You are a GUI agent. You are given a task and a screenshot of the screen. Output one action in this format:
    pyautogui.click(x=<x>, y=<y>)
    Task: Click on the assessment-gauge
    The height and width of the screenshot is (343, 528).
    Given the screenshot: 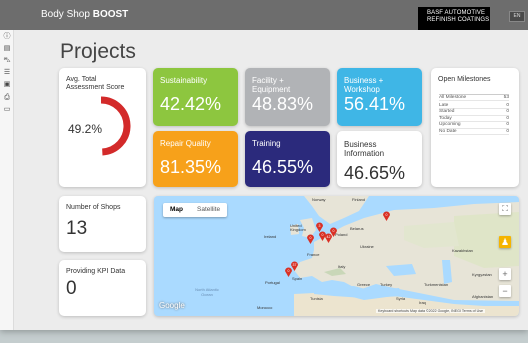 What is the action you would take?
    pyautogui.click(x=116, y=126)
    